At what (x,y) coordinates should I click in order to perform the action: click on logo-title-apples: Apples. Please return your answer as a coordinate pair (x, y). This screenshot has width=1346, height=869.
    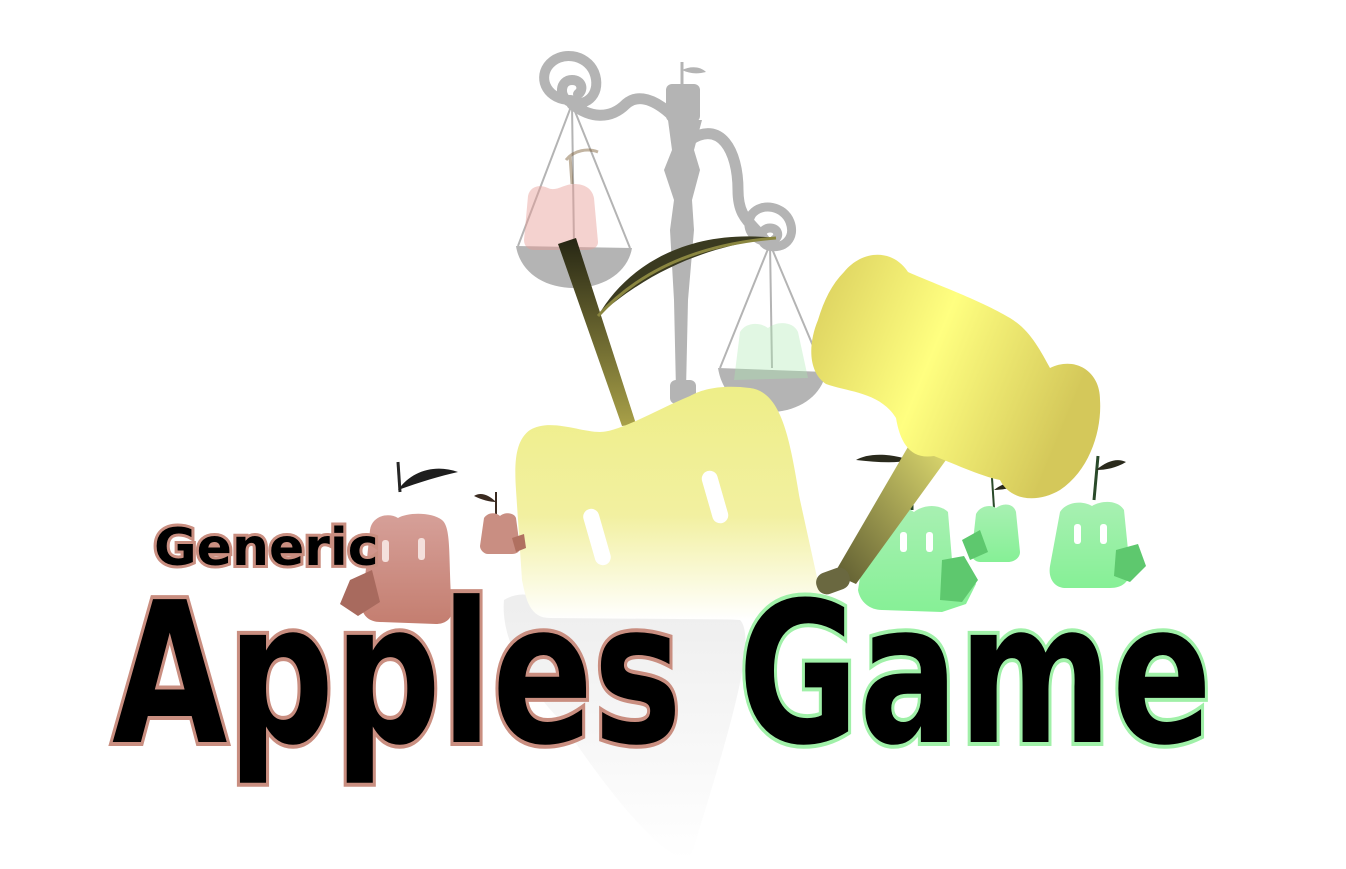
    Looking at the image, I should click on (397, 675).